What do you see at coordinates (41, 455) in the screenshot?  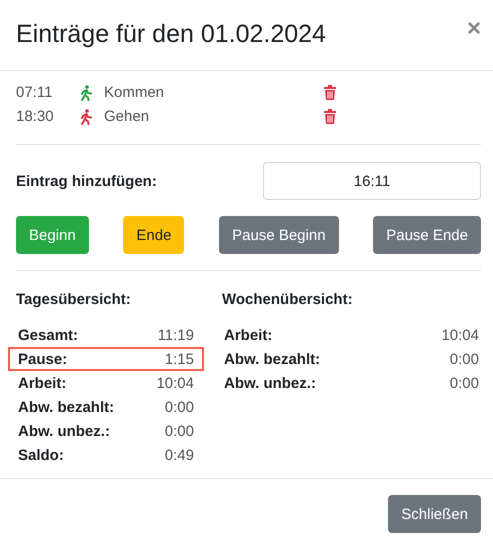 I see `summary-label: Saldo:` at bounding box center [41, 455].